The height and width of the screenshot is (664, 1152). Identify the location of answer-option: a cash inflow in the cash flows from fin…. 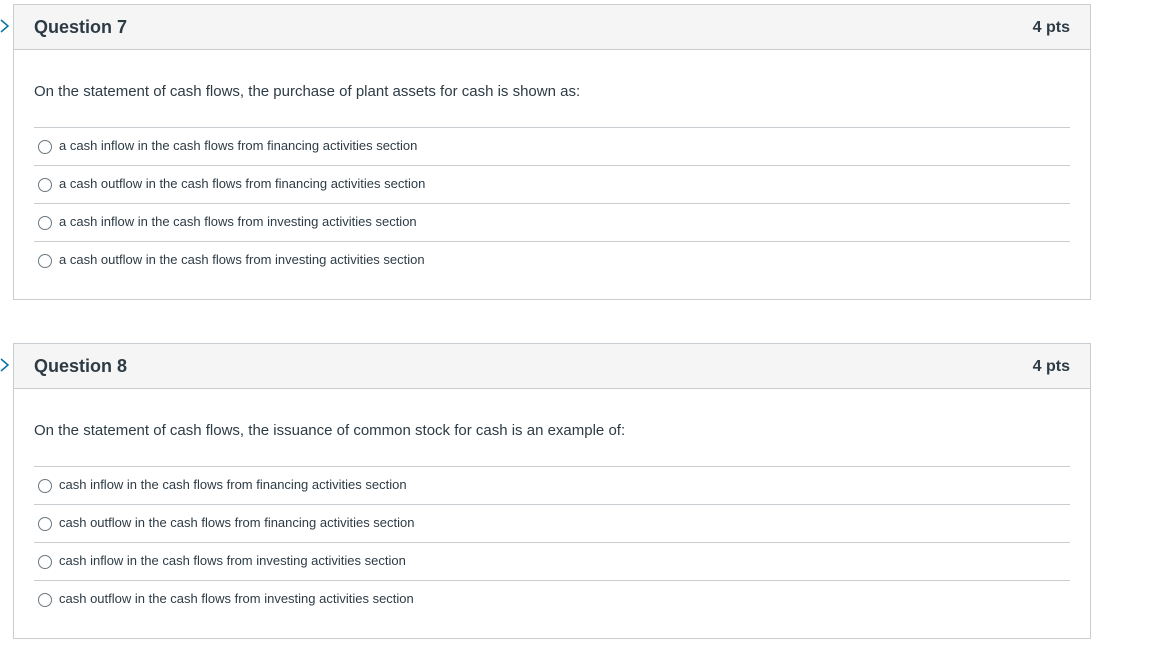
(552, 146).